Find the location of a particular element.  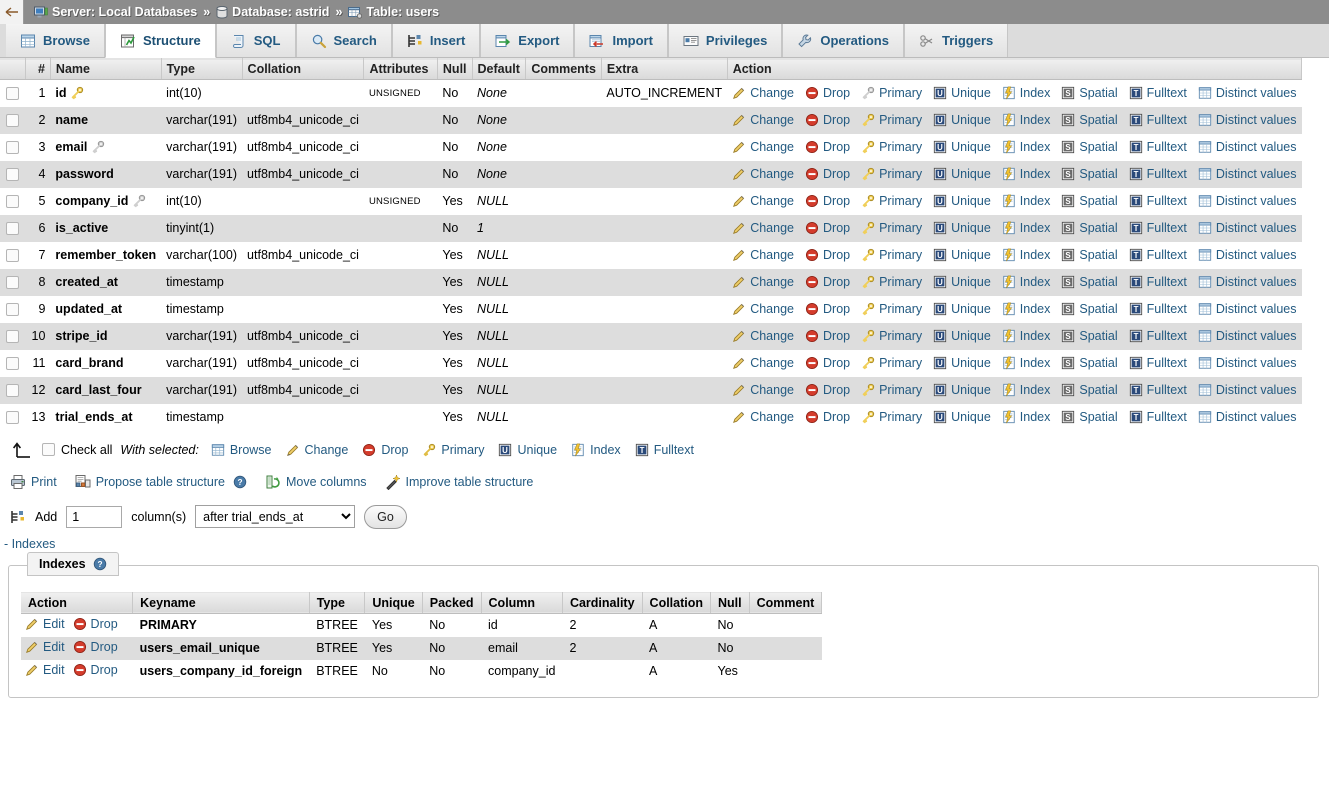

column-name: trial_ends_at is located at coordinates (105, 417).